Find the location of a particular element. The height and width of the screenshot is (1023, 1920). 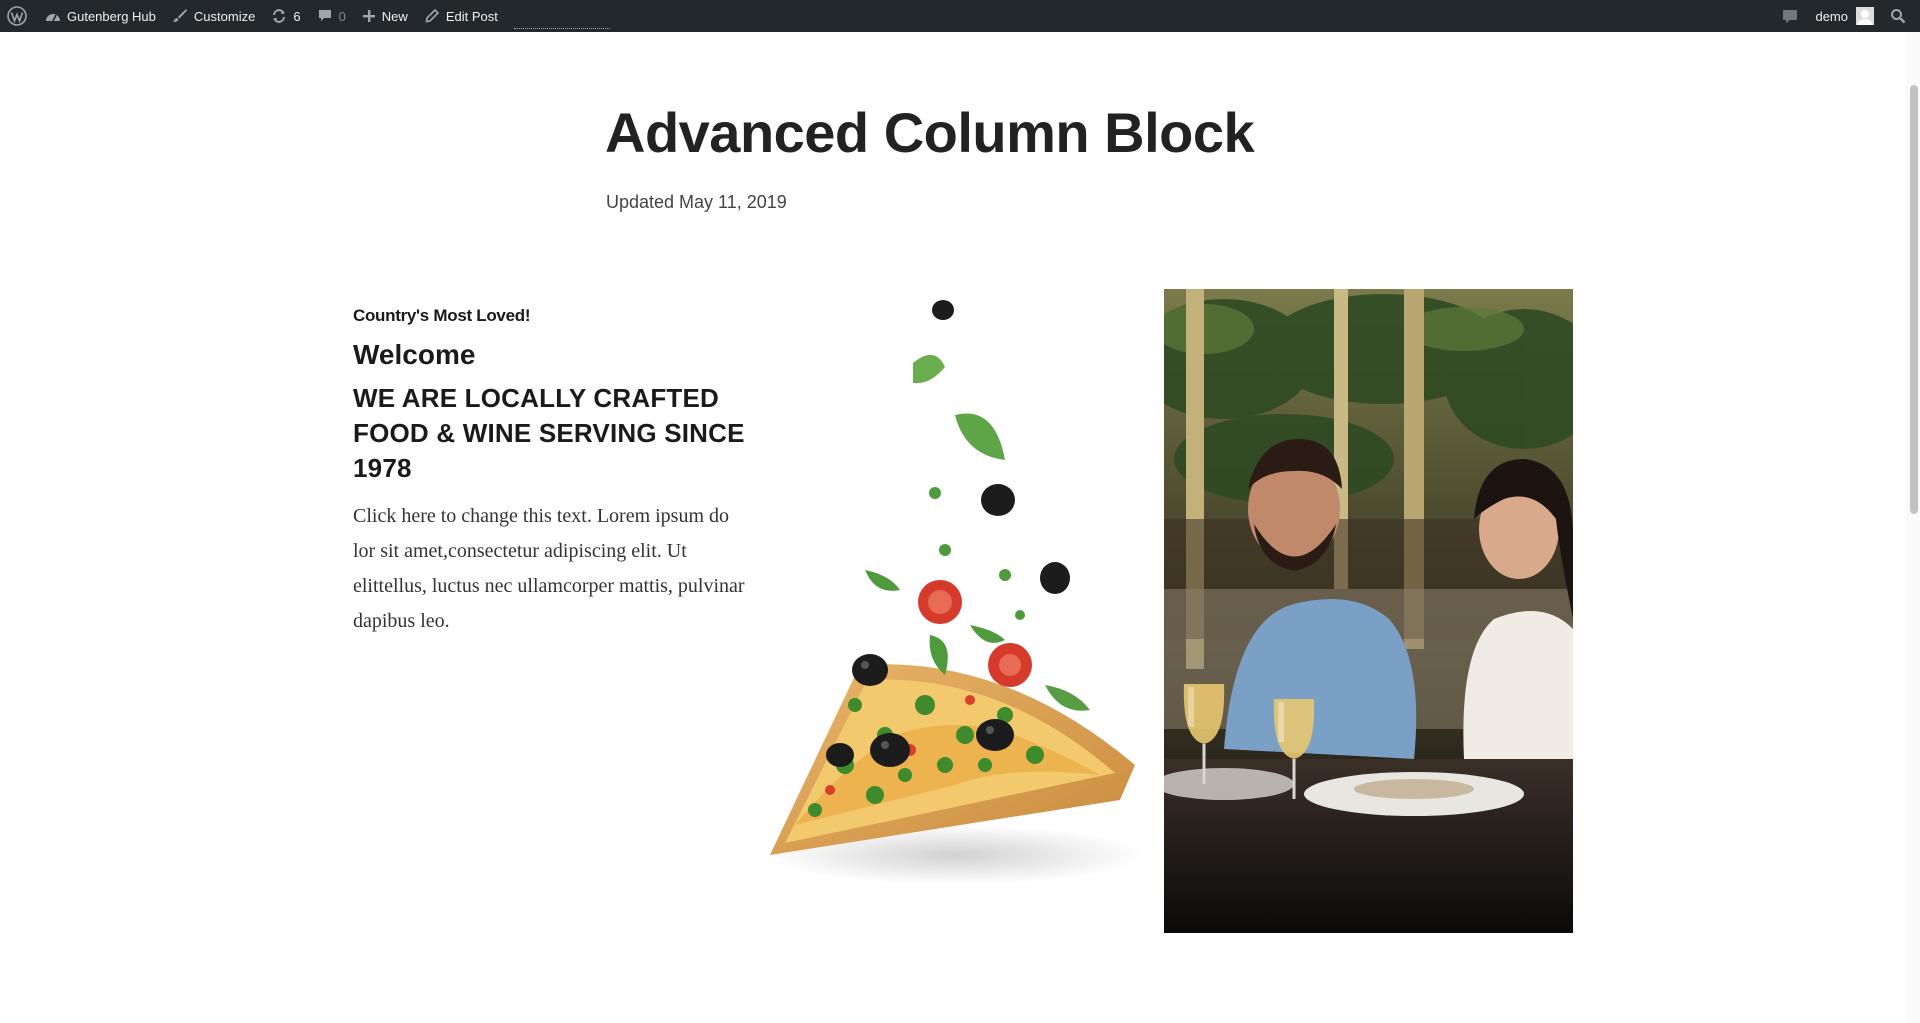

site-name-link: Gutenberg Hub is located at coordinates (100, 16).